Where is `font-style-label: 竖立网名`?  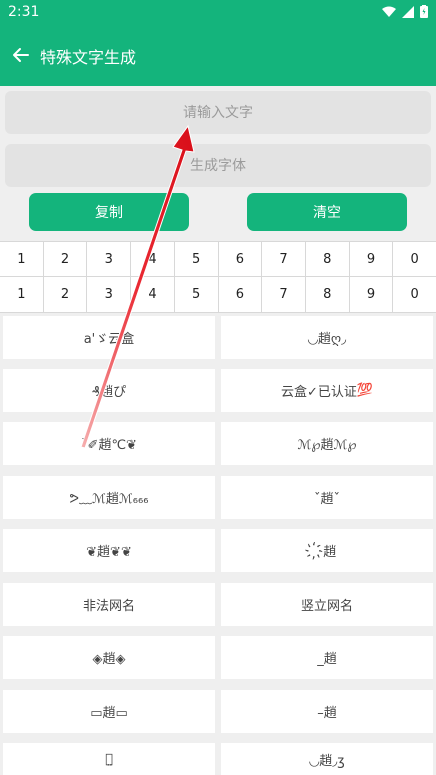
font-style-label: 竖立网名 is located at coordinates (326, 606).